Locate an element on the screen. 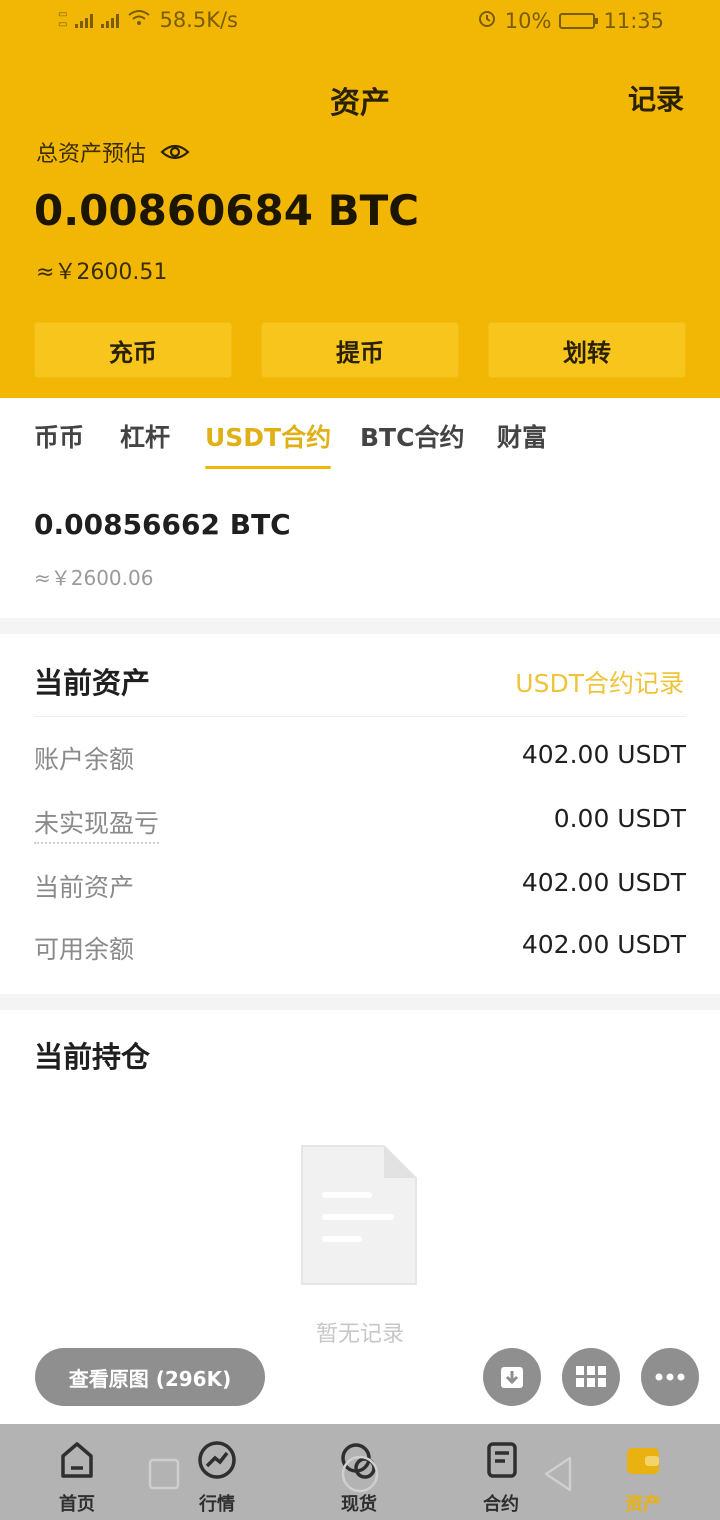 The image size is (720, 1520). grid-icon is located at coordinates (591, 1376).